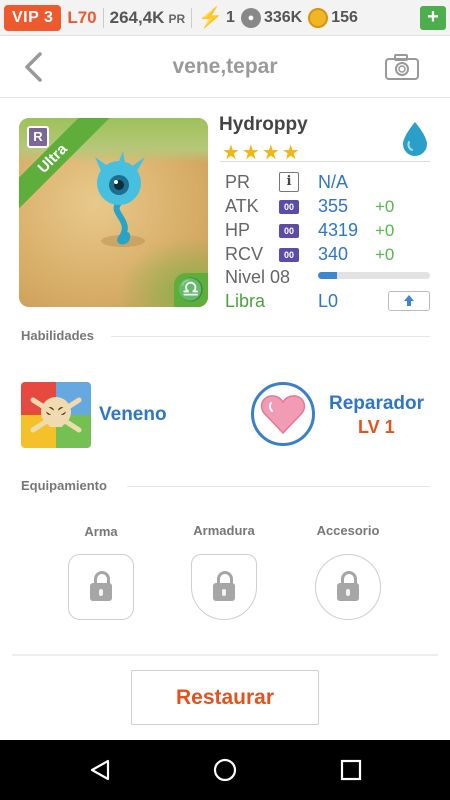 This screenshot has width=450, height=800. Describe the element at coordinates (258, 277) in the screenshot. I see `level-label: Nivel 08` at that location.